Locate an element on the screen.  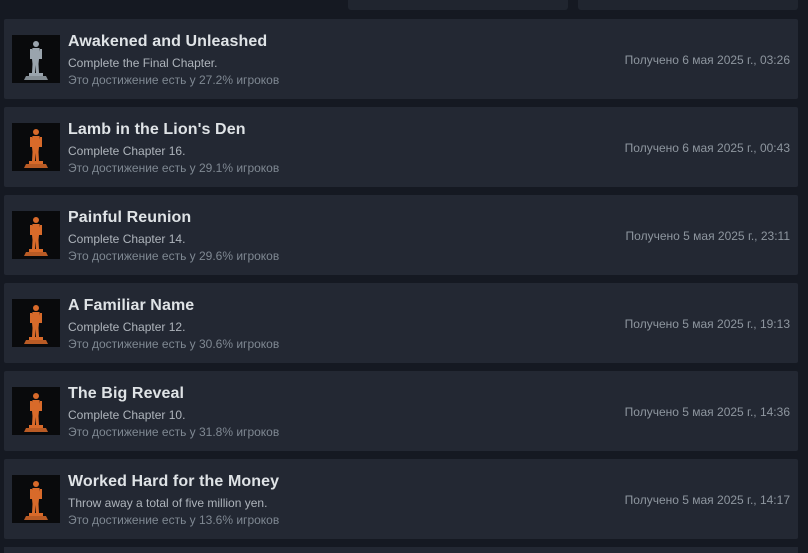
achievement-title: Lamb in the Lion's Den is located at coordinates (157, 129).